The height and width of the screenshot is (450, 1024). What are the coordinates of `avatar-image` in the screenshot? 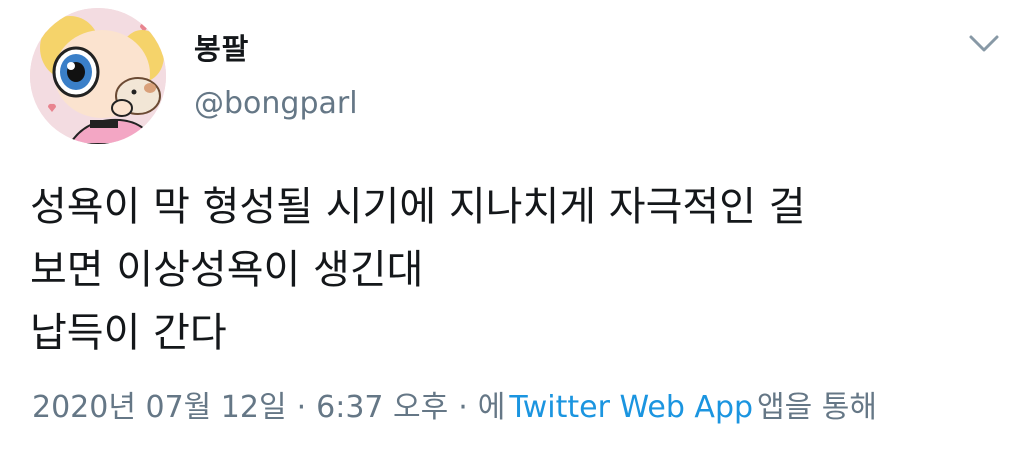 It's located at (98, 76).